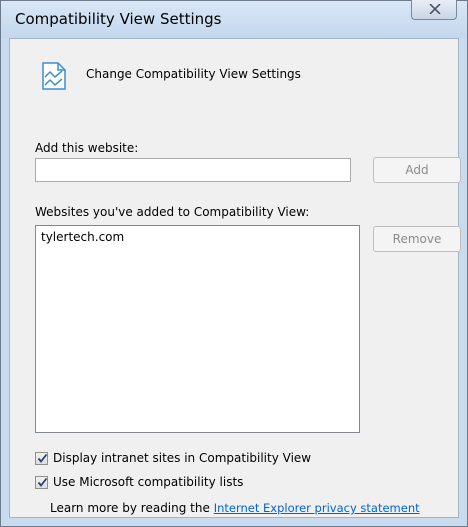 Image resolution: width=468 pixels, height=527 pixels. I want to click on header-text: Change Compatibility View Settings, so click(193, 74).